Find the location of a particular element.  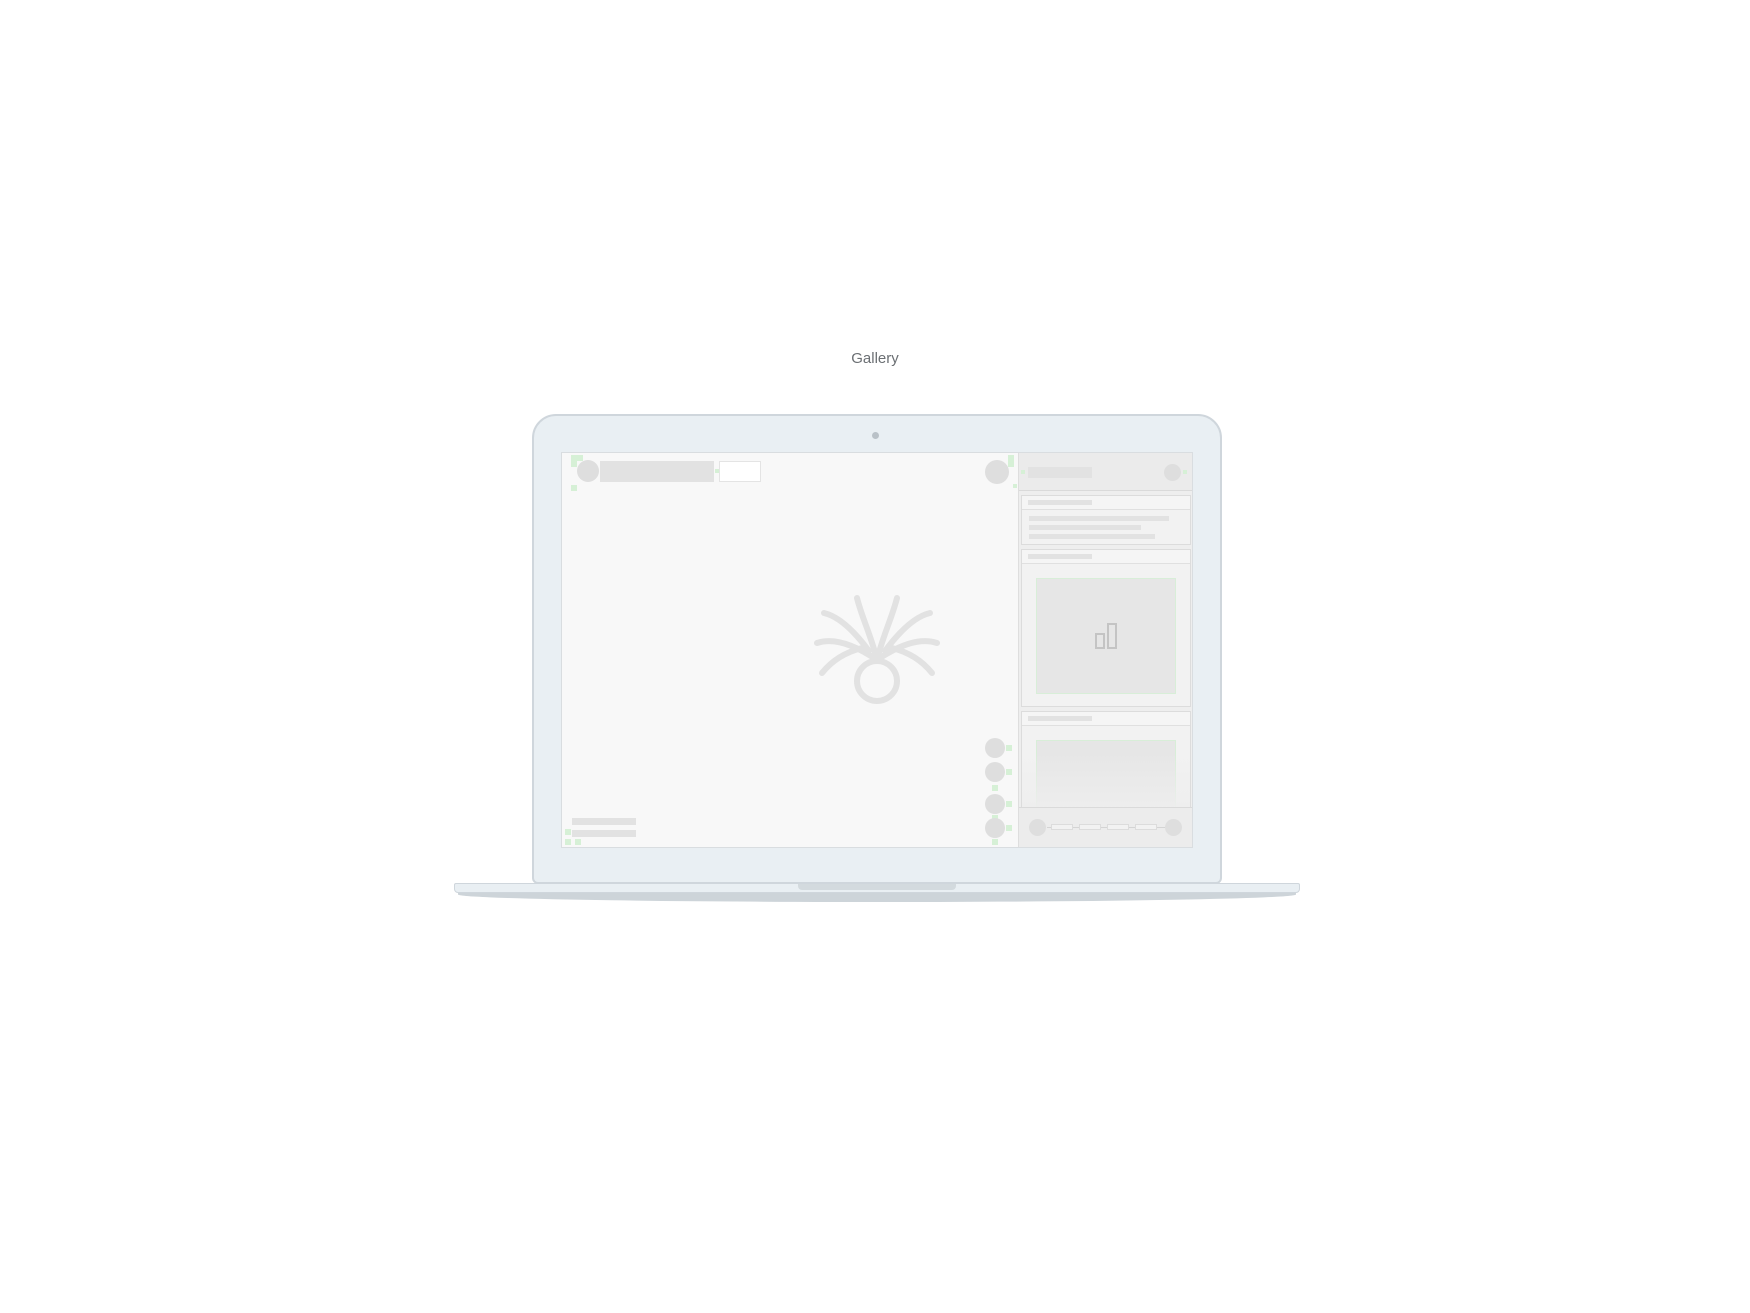

fullscreen-button is located at coordinates (995, 828).